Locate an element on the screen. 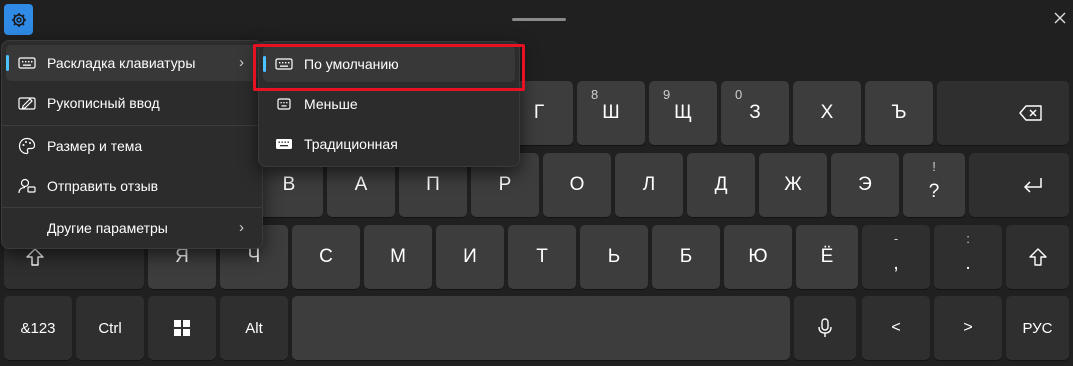 Image resolution: width=1073 pixels, height=366 pixels. menu-item-label: Рукописный ввод is located at coordinates (103, 103).